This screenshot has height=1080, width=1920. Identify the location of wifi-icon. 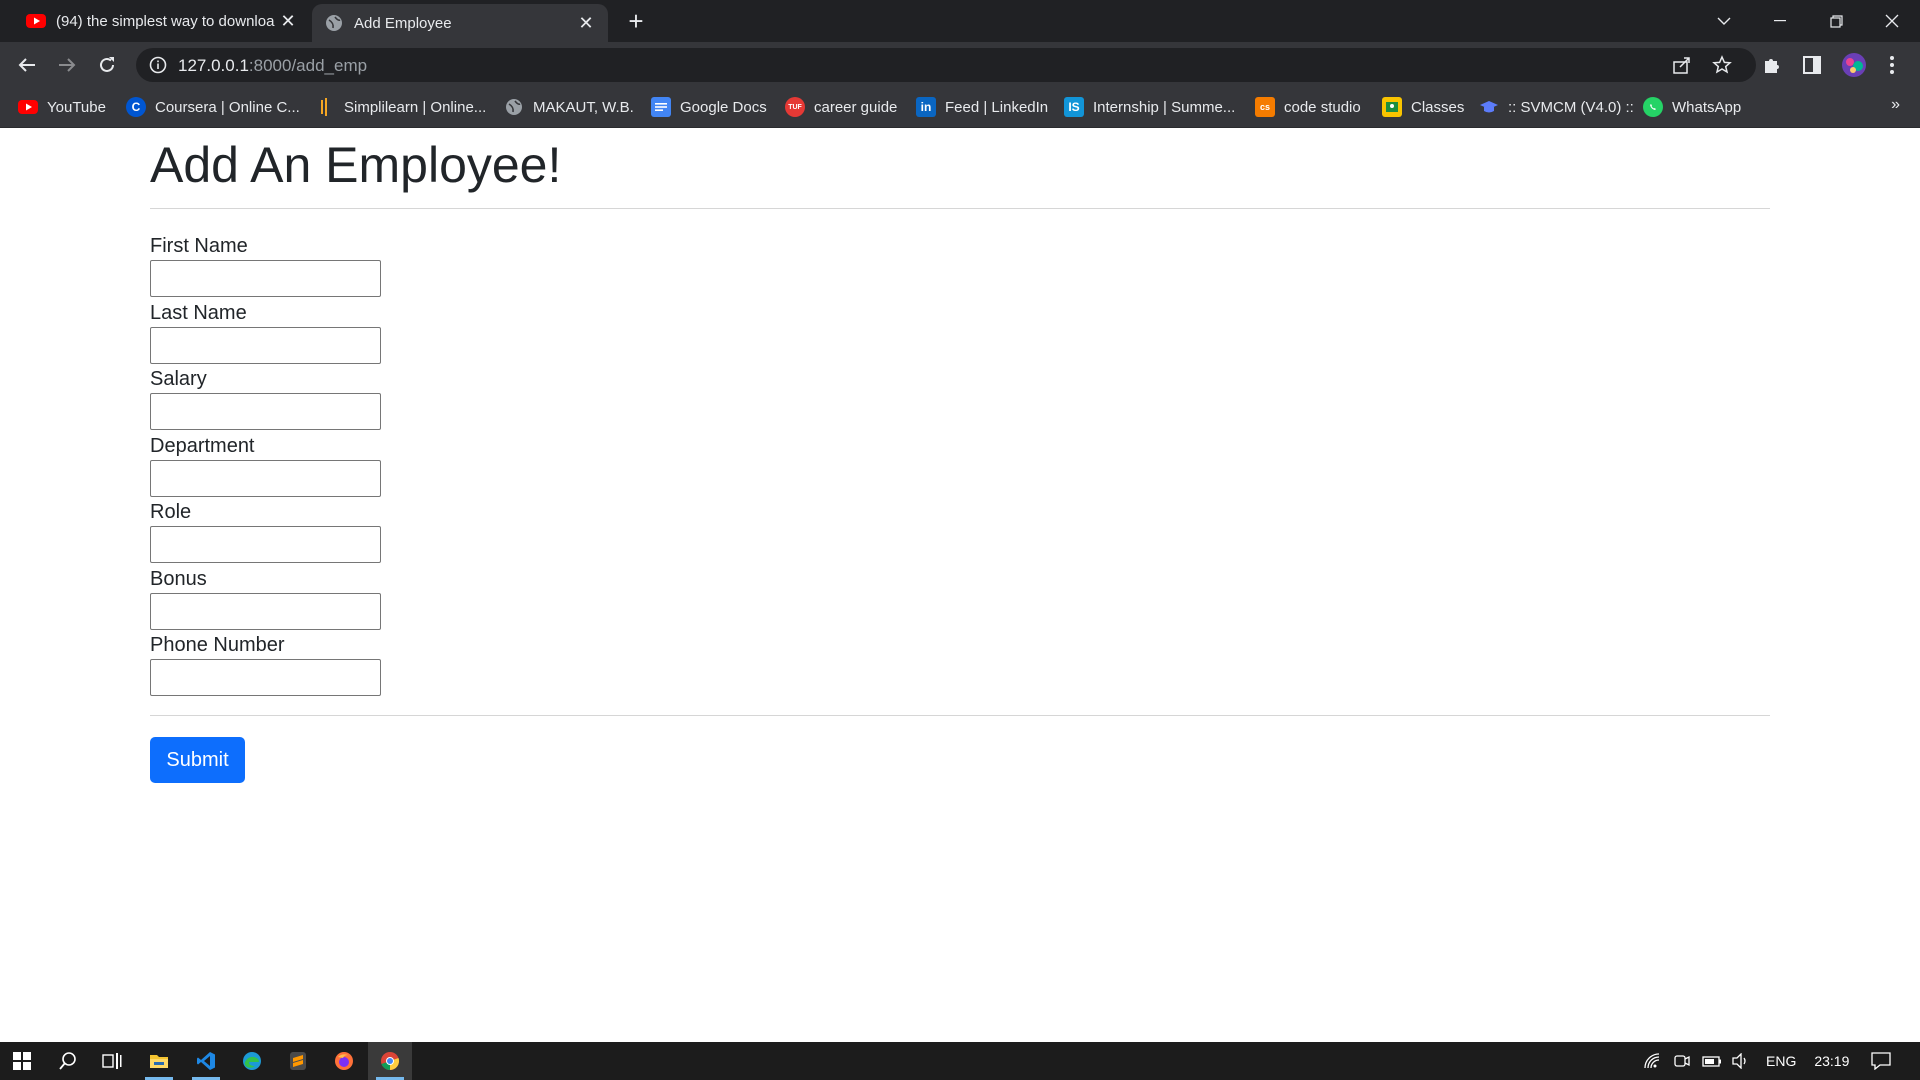
(1653, 1061).